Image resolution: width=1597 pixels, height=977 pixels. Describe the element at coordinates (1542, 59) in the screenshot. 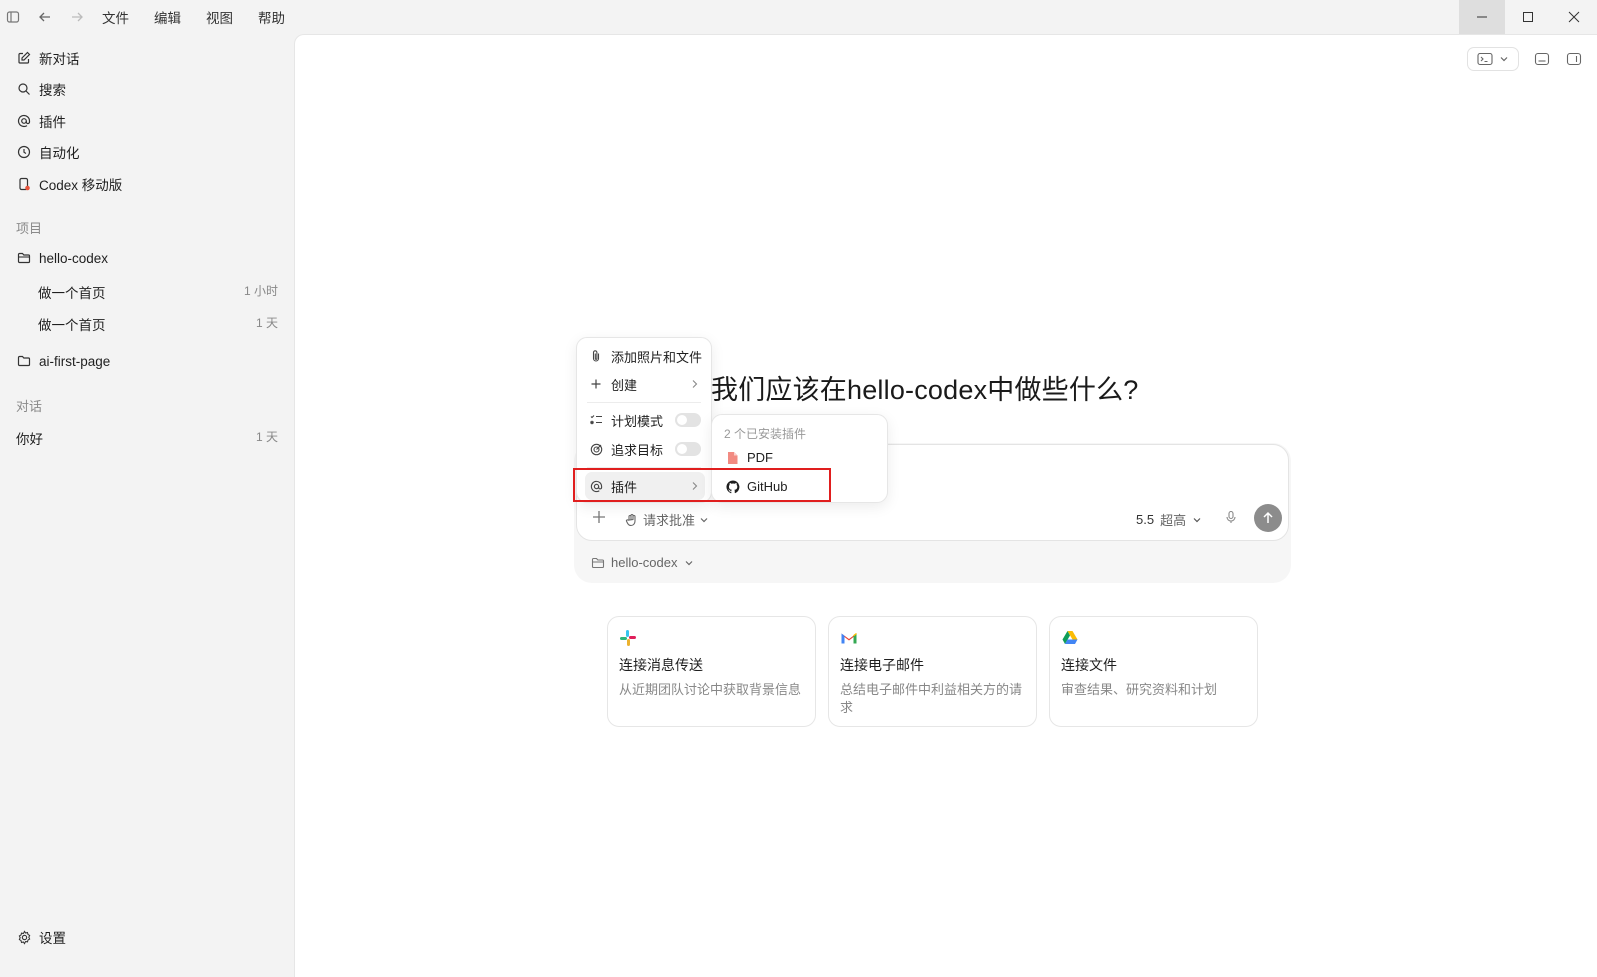

I see `bottom-panel-icon` at that location.